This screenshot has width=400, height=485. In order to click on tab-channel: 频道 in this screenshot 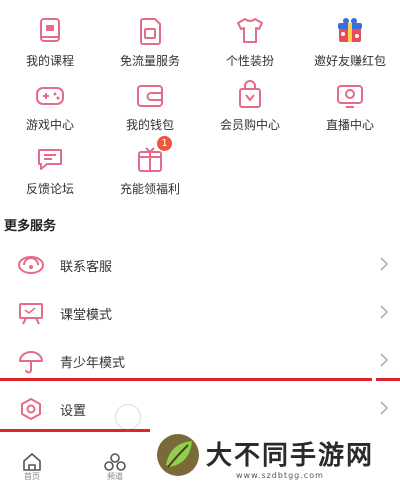, I will do `click(115, 465)`.